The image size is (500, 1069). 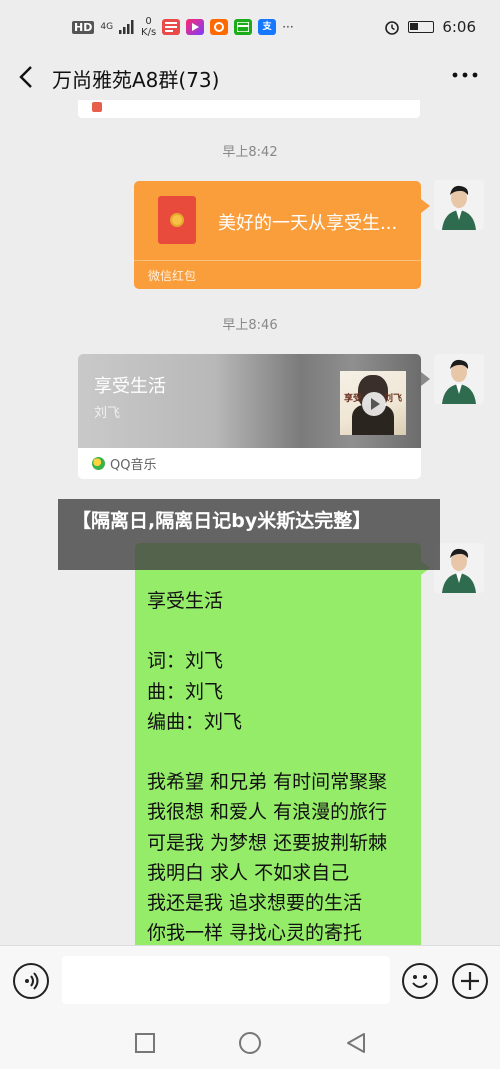 What do you see at coordinates (250, 152) in the screenshot?
I see `timestamp: 早上8:42` at bounding box center [250, 152].